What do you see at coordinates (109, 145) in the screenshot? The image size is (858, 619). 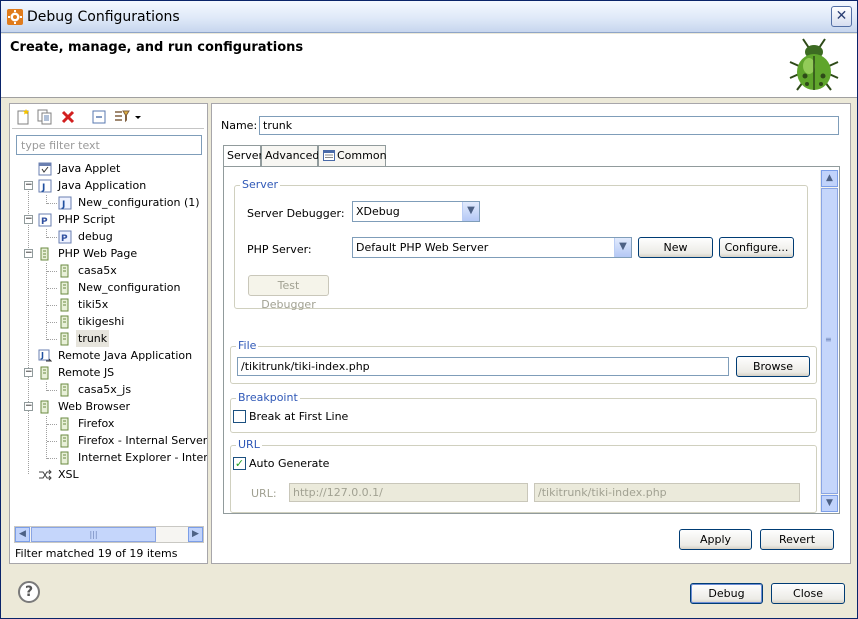 I see `filter-input: type filter text` at bounding box center [109, 145].